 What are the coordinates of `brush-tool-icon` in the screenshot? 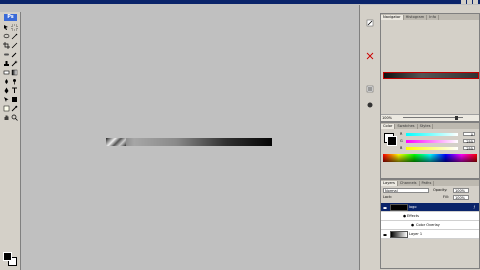 It's located at (14, 54).